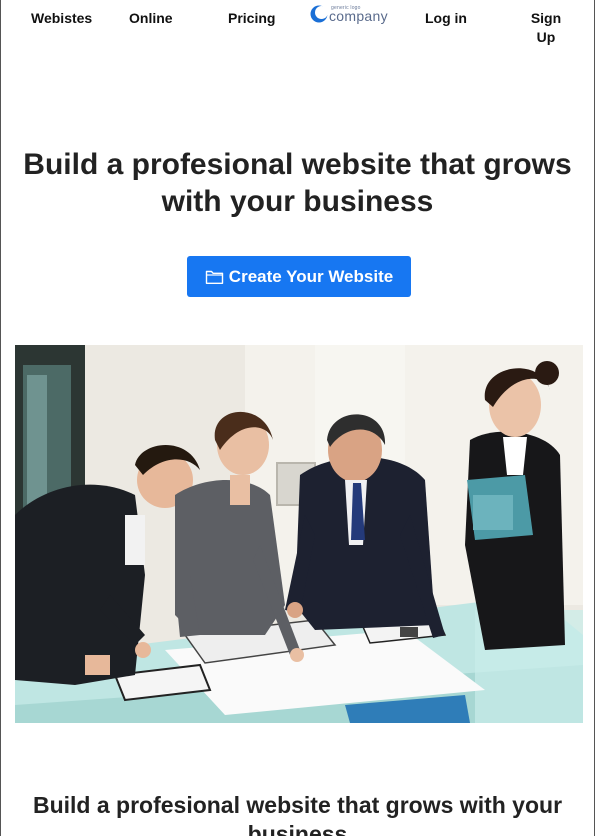  I want to click on create-website-button: Create Your Website, so click(299, 276).